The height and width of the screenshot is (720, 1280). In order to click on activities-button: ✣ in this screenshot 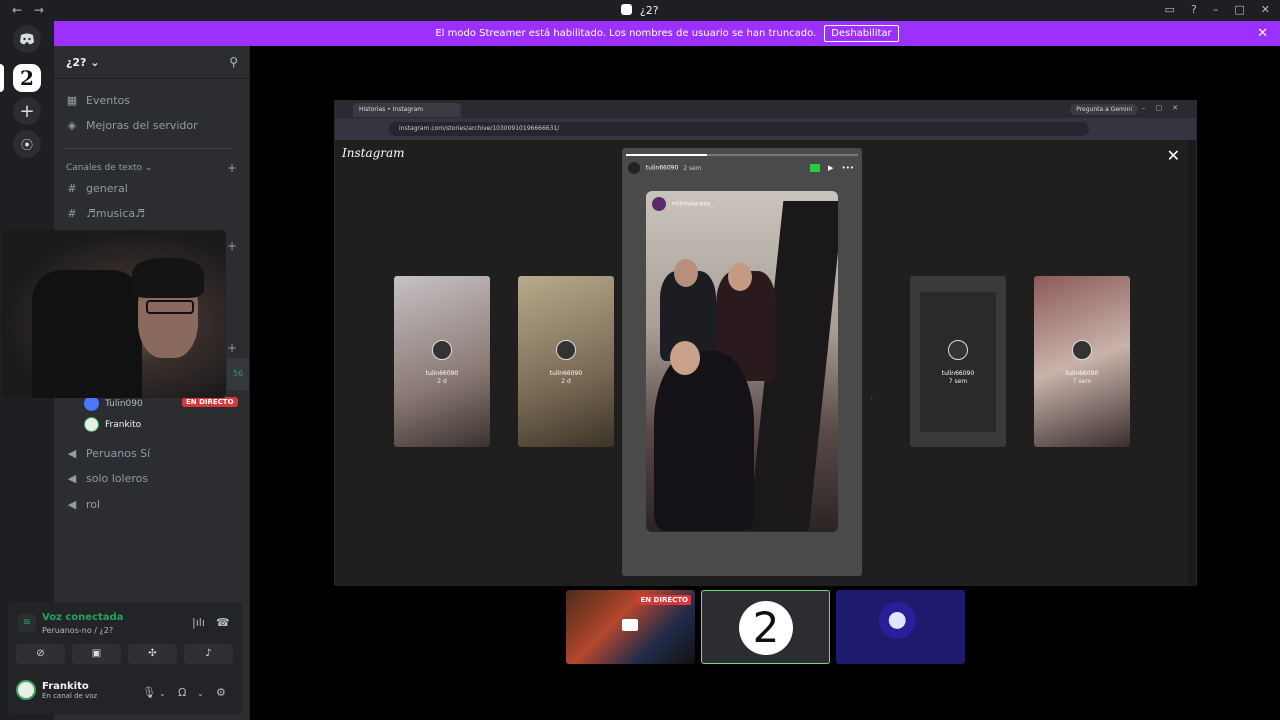, I will do `click(152, 654)`.